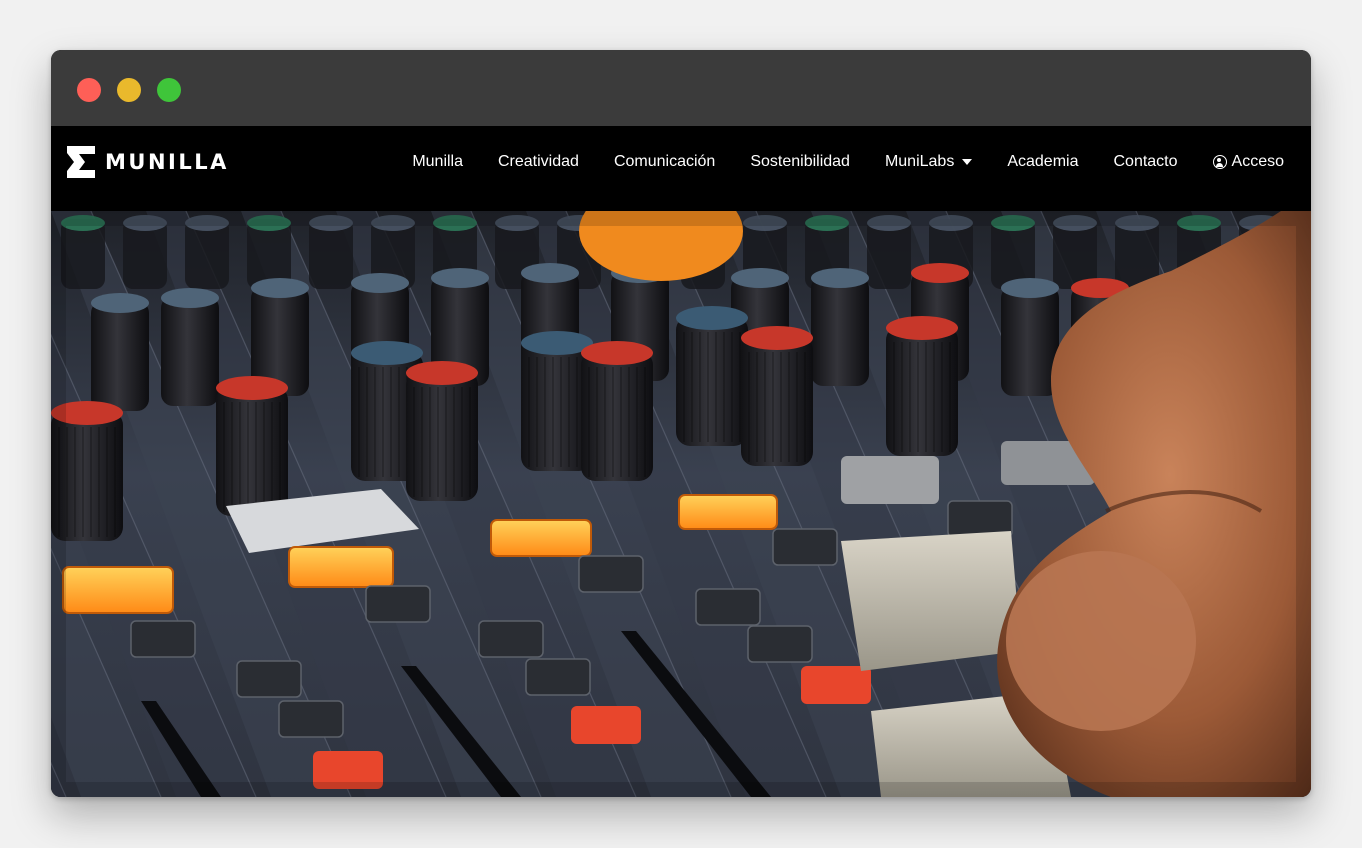 The width and height of the screenshot is (1362, 848). I want to click on zoom-button, so click(169, 90).